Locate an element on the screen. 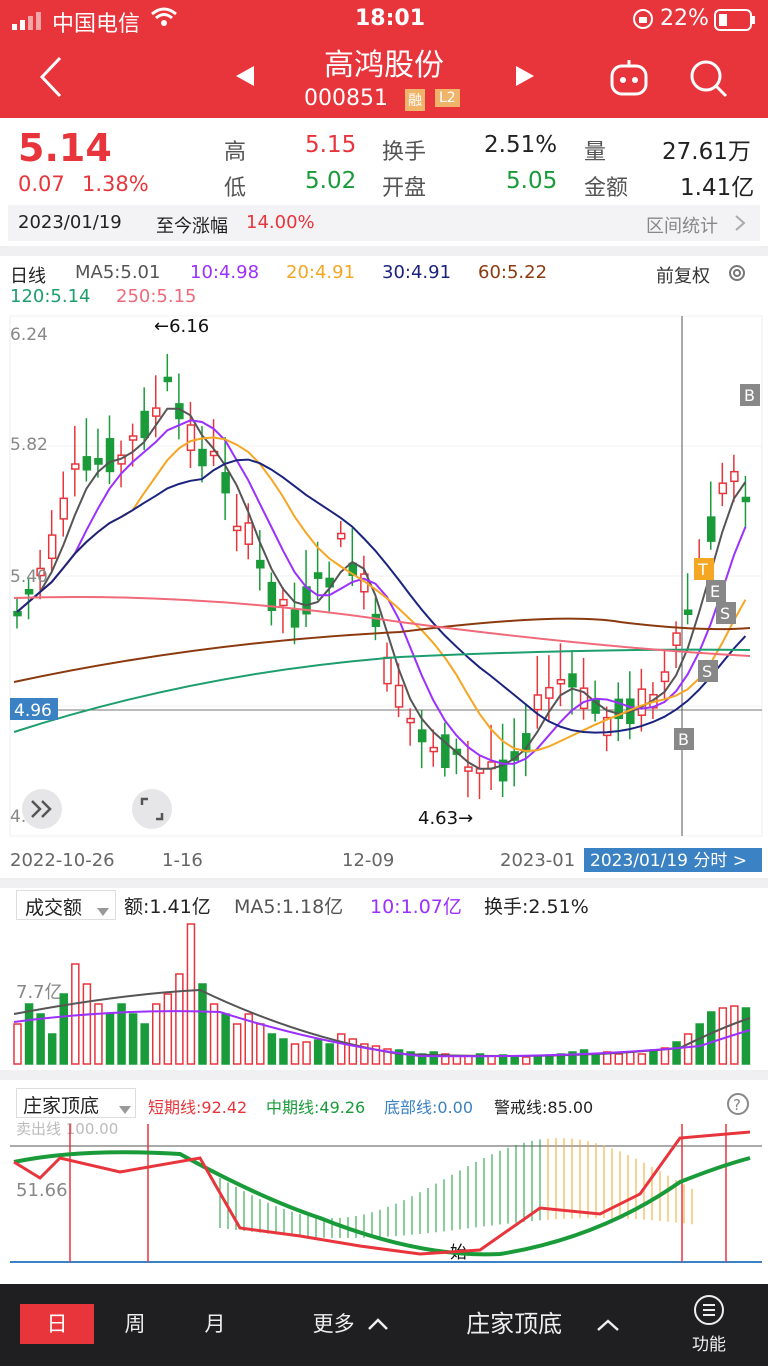  x-label-3: 2023-01 is located at coordinates (537, 860).